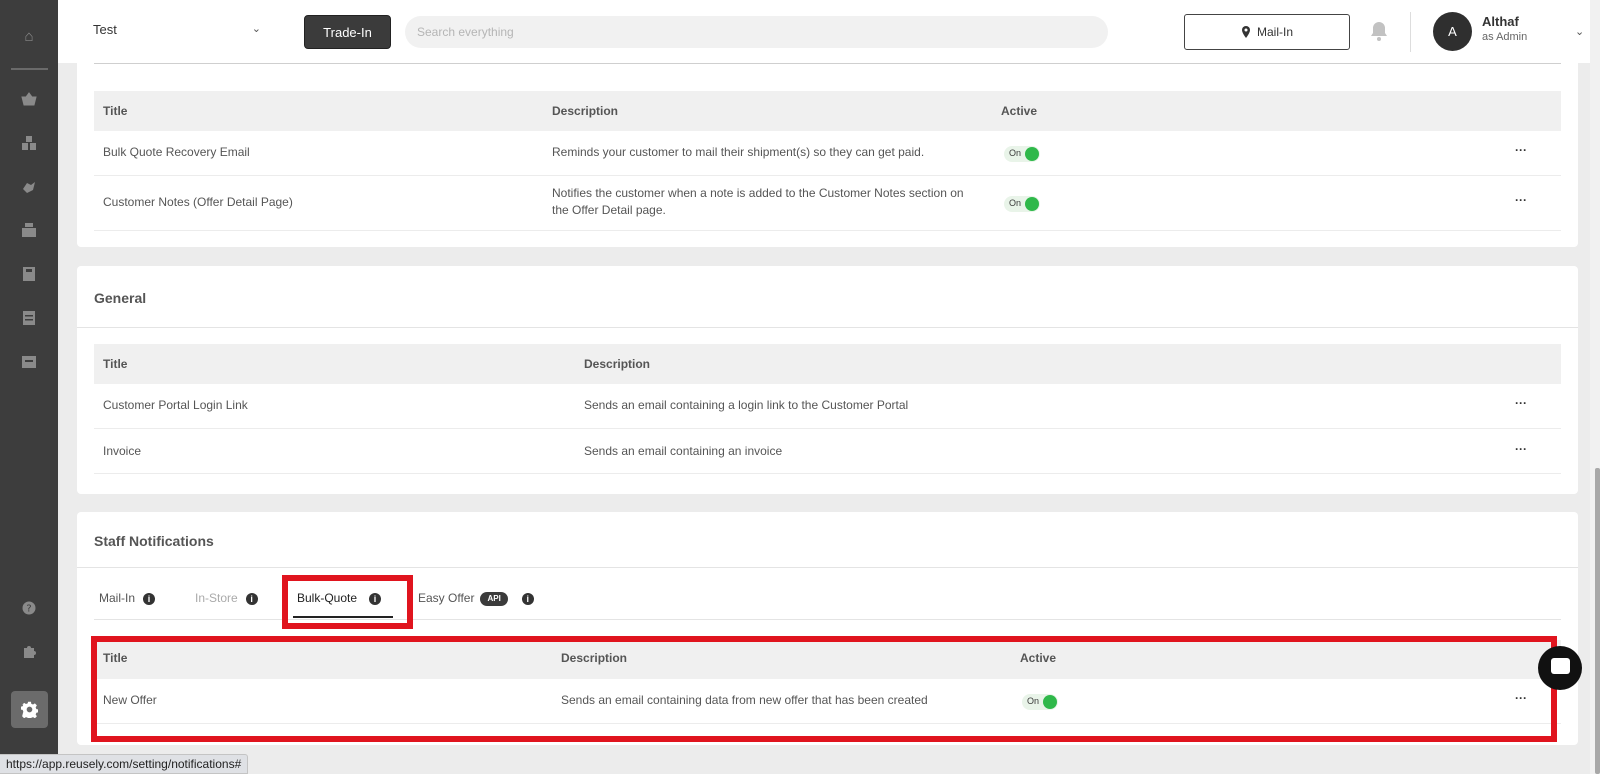  Describe the element at coordinates (827, 63) in the screenshot. I see `card-top-rule` at that location.